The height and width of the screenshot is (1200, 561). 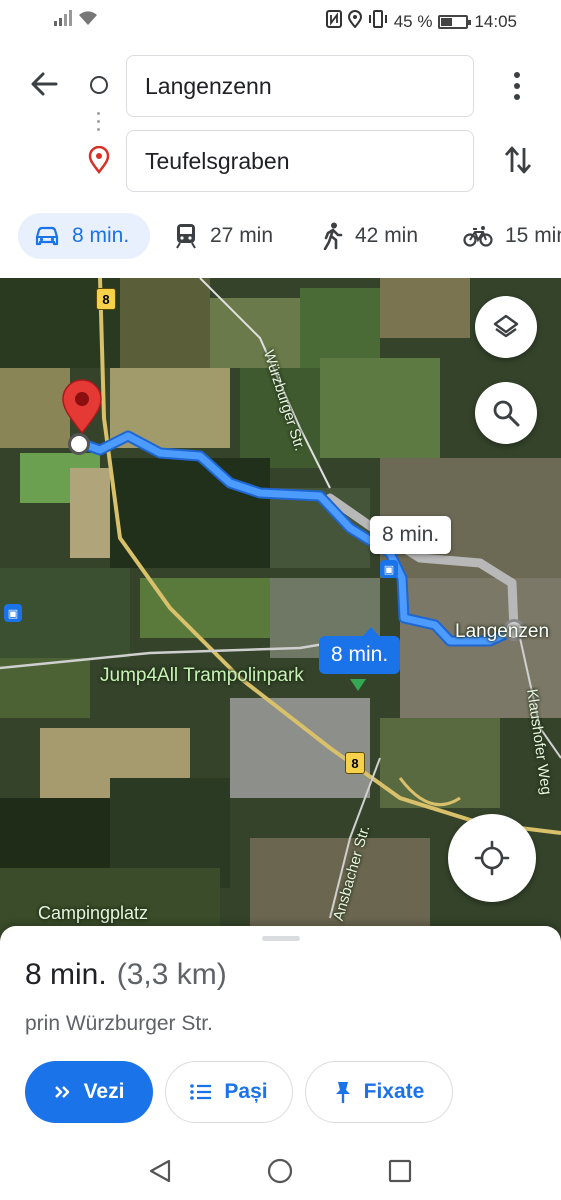 What do you see at coordinates (502, 631) in the screenshot?
I see `town-label: Langenzen` at bounding box center [502, 631].